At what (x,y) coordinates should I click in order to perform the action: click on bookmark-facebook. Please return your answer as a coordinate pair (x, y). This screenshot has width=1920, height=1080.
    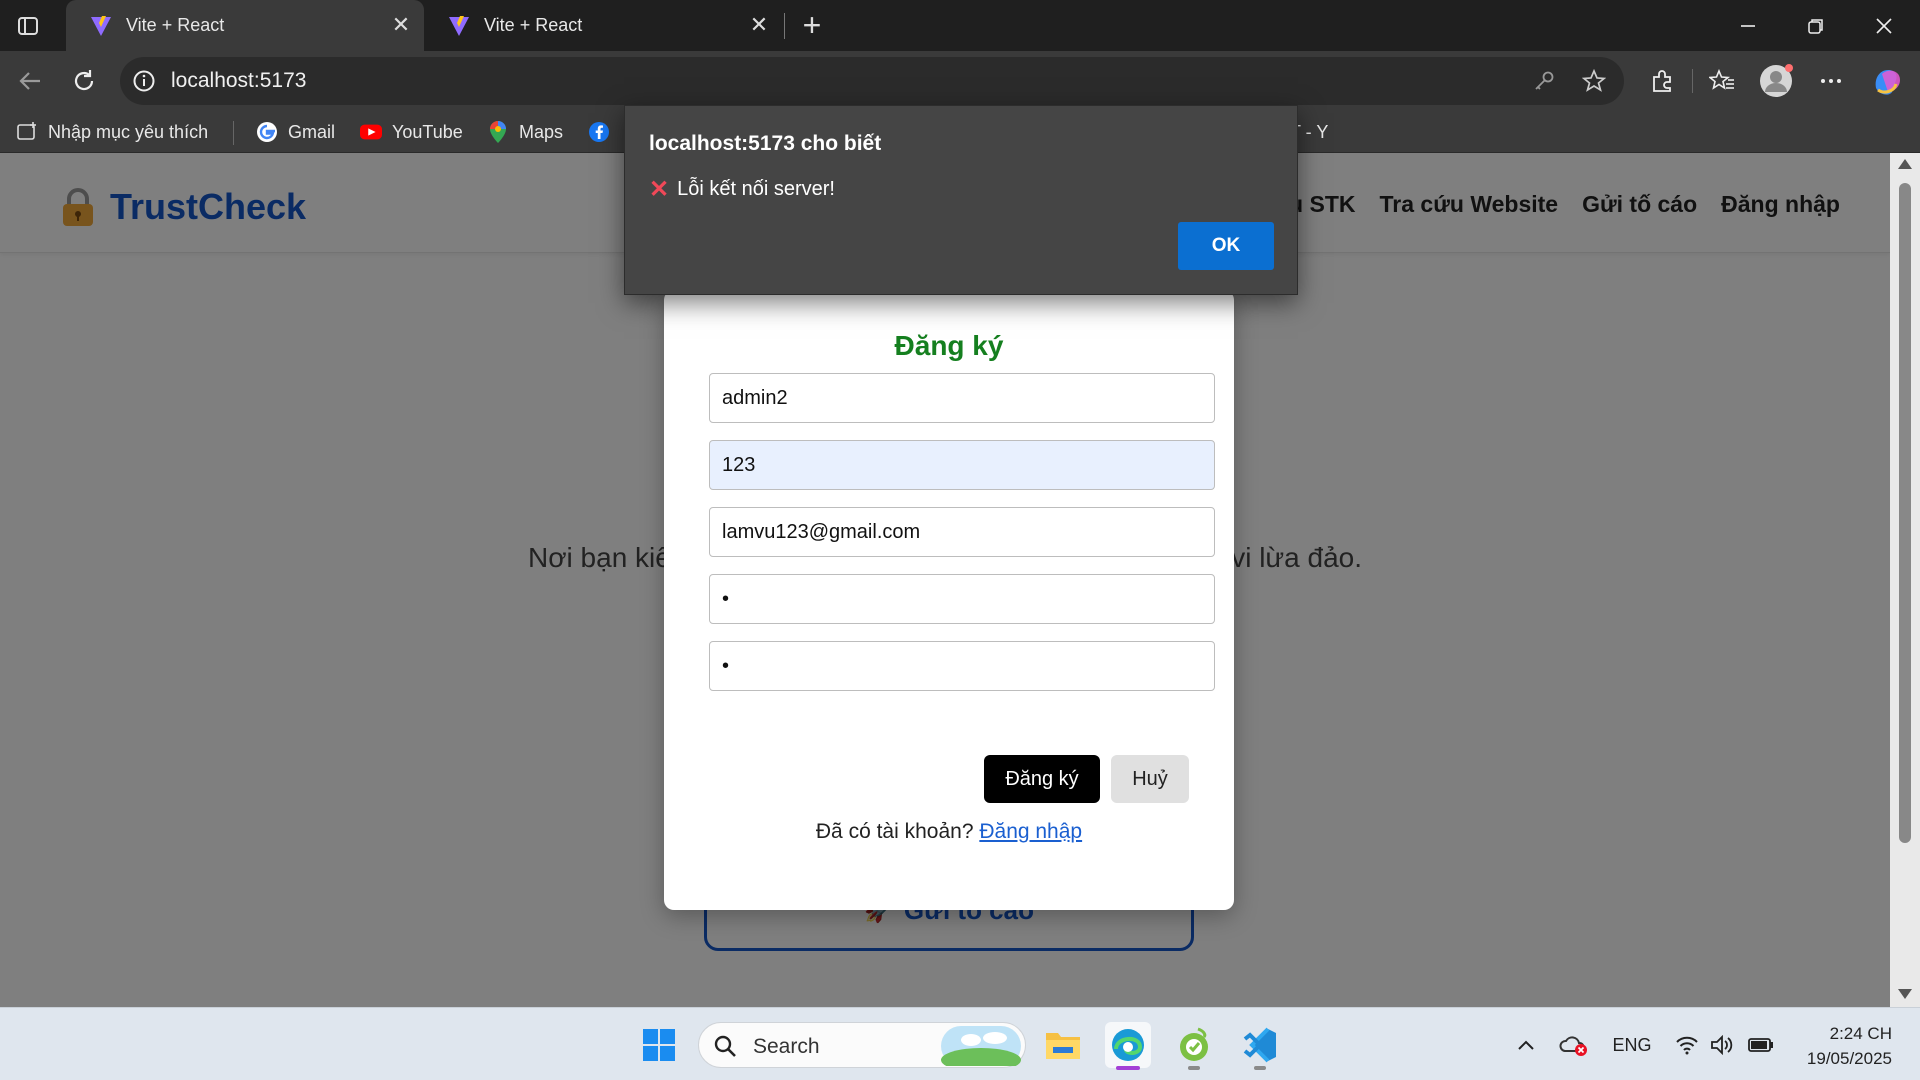
    Looking at the image, I should click on (604, 132).